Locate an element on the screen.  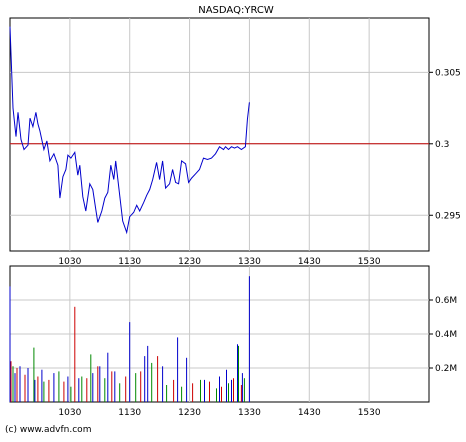
volume-x-tick-label: 1430 is located at coordinates (309, 413).